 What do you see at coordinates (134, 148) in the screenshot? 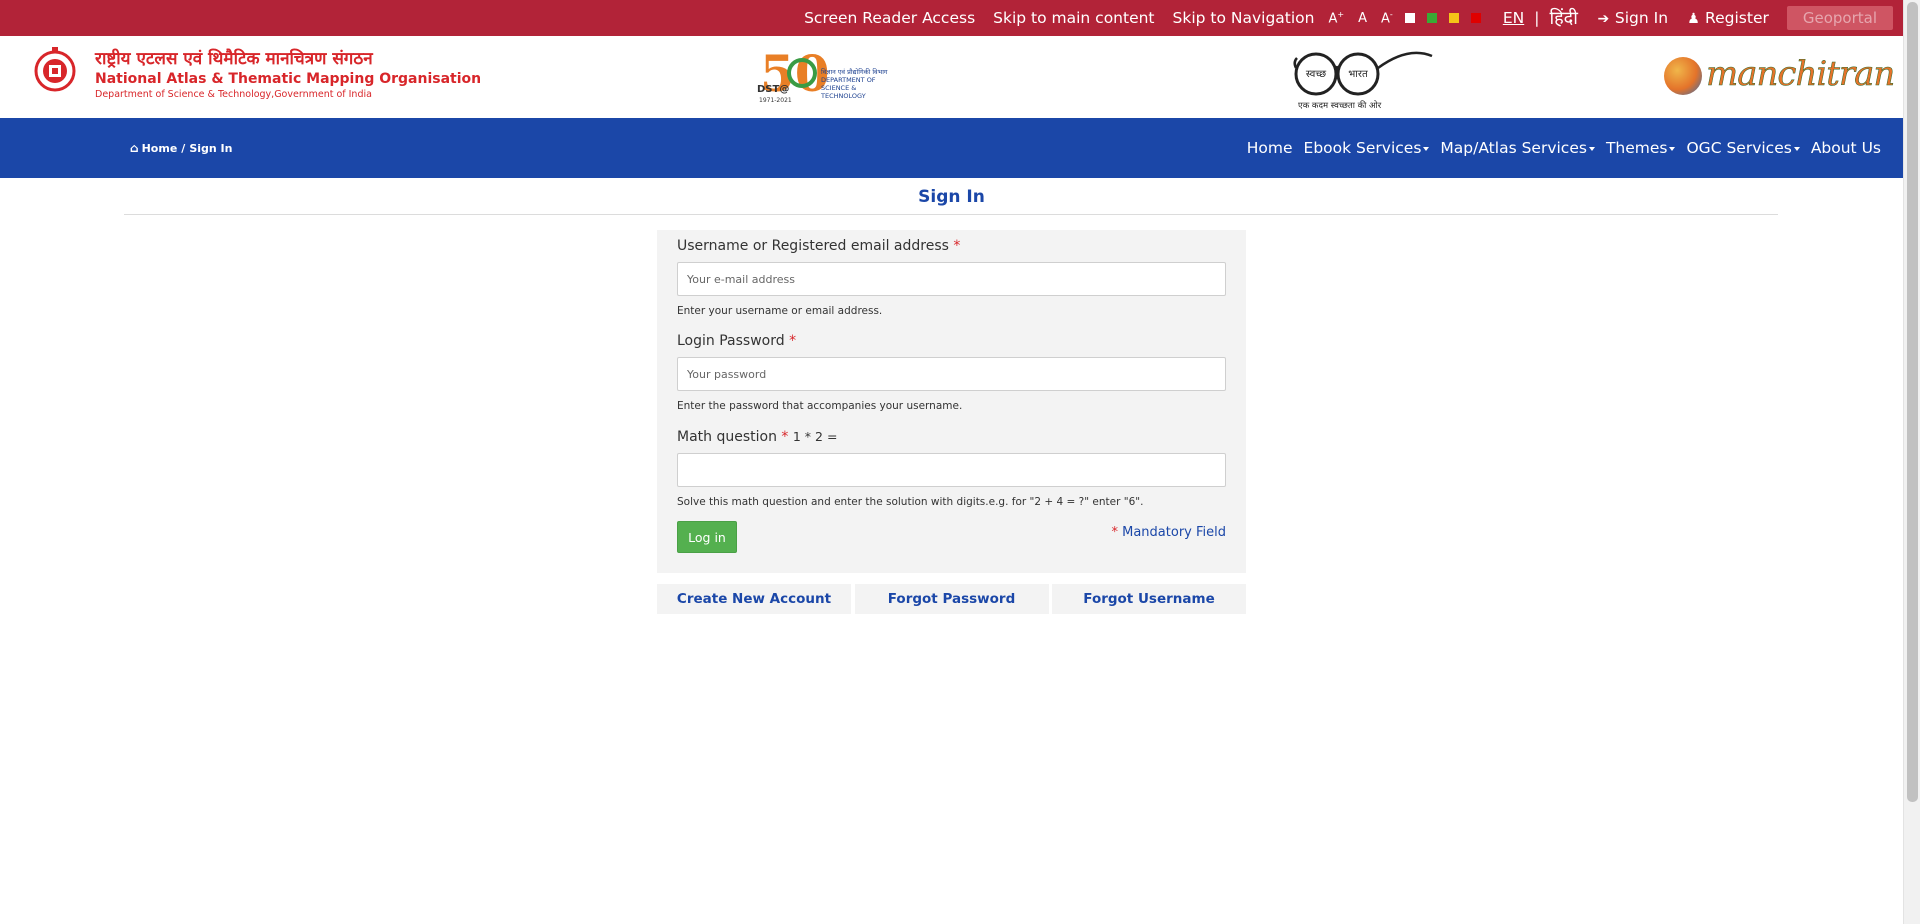
I see `home-icon: ⌂` at bounding box center [134, 148].